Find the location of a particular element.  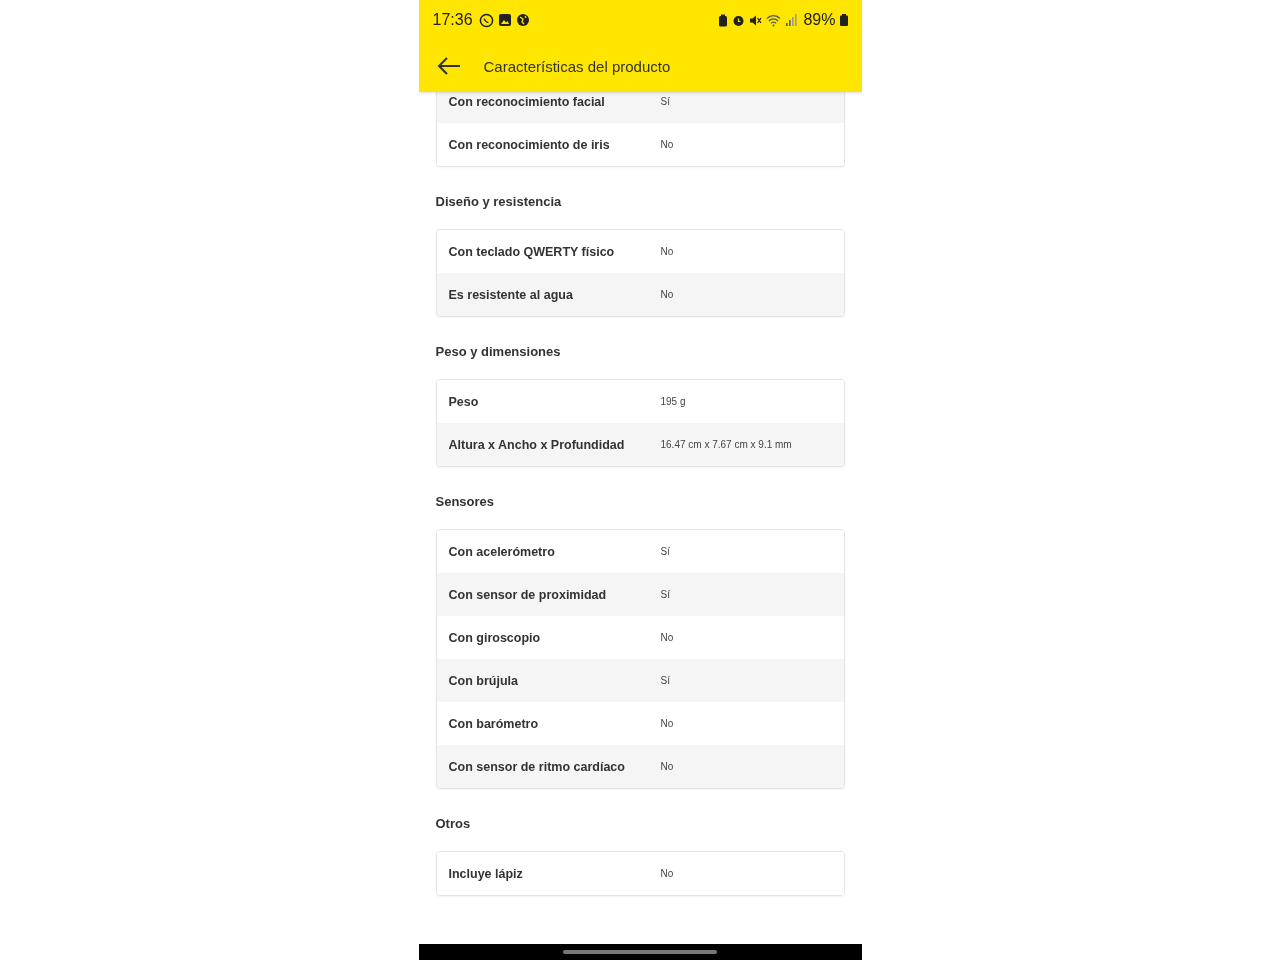

spec-label: Con barómetro is located at coordinates (494, 723).